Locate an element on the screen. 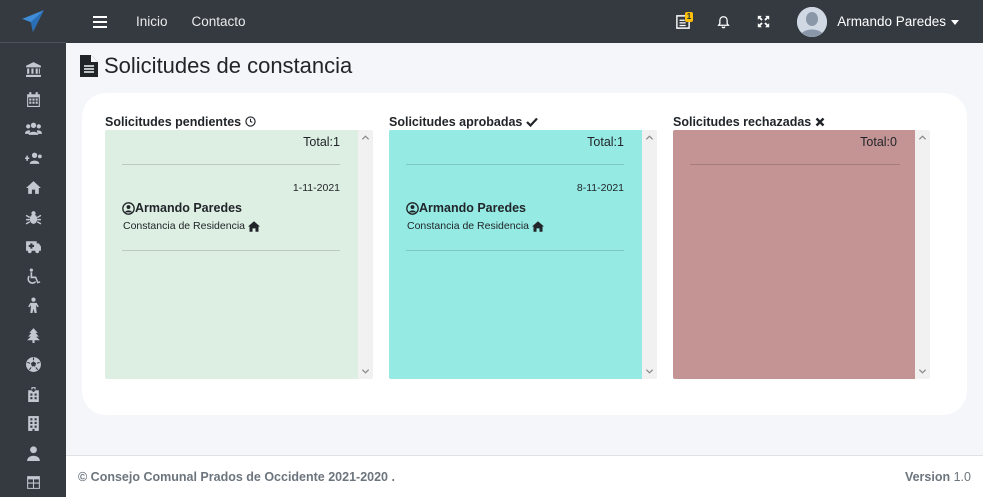 This screenshot has width=983, height=497. sidebar-item-table is located at coordinates (33, 482).